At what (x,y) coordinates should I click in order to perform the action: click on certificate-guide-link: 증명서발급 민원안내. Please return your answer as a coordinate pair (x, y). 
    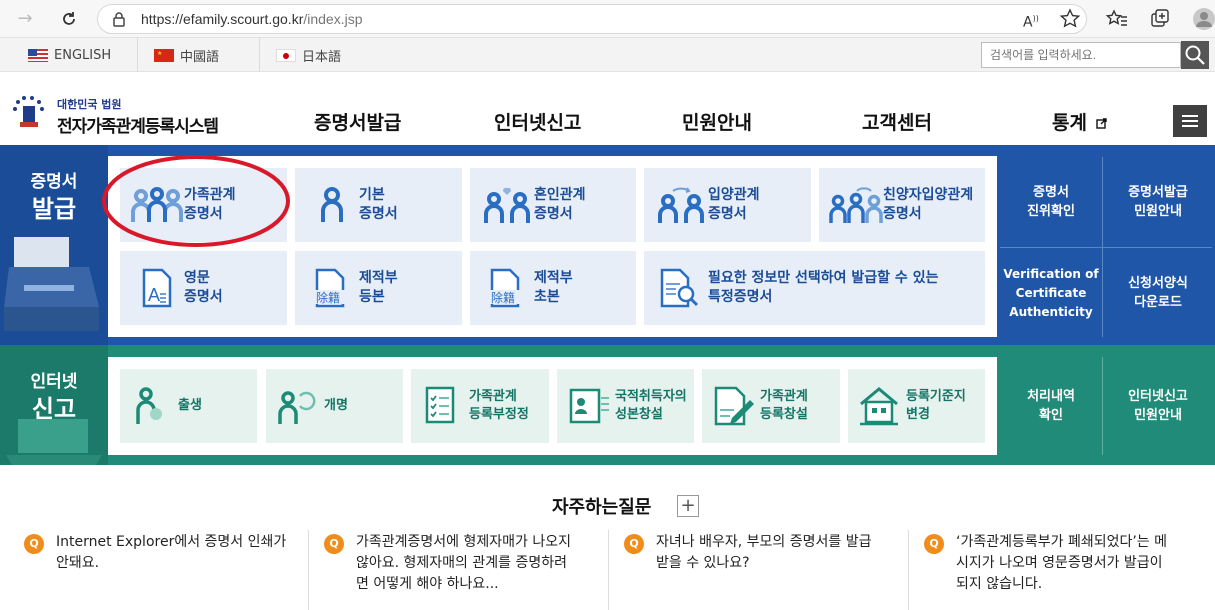
    Looking at the image, I should click on (1158, 202).